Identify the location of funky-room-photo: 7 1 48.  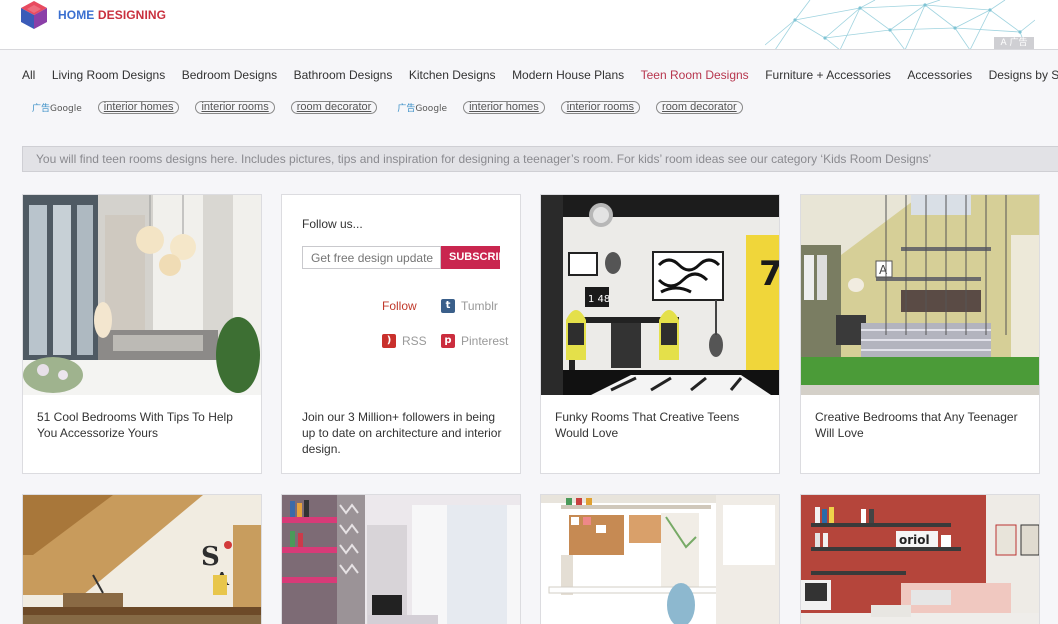
(660, 295).